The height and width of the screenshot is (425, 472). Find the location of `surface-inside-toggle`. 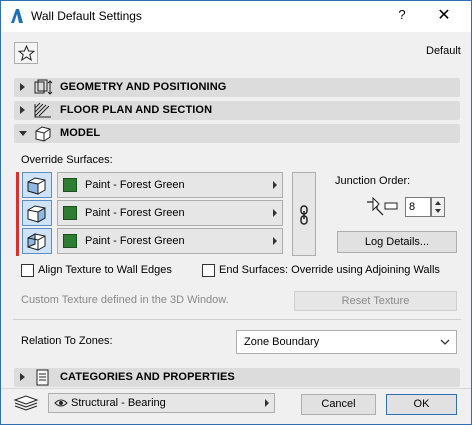

surface-inside-toggle is located at coordinates (37, 241).